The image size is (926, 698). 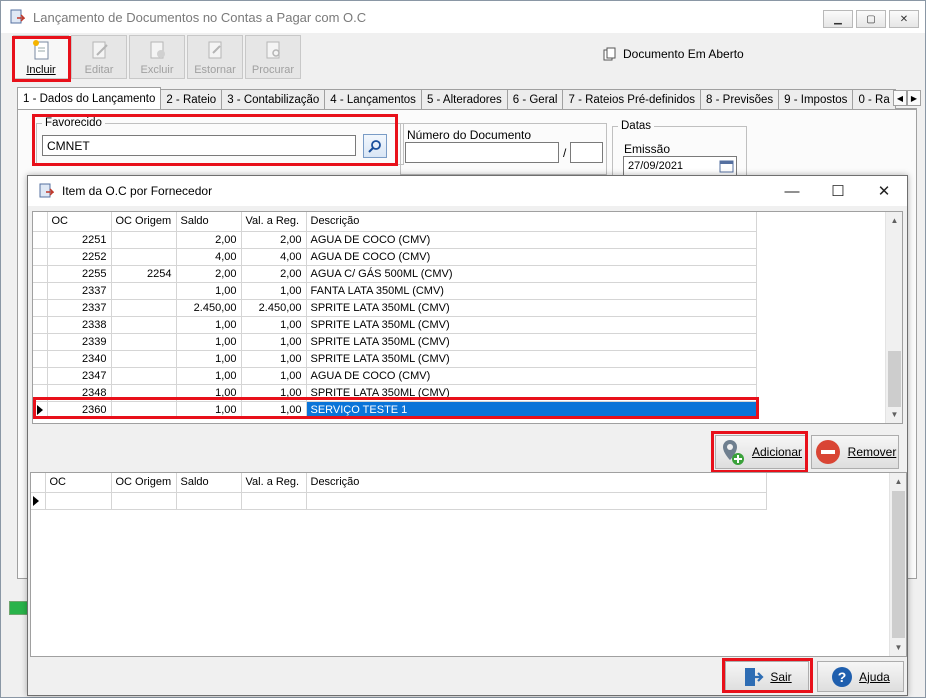 I want to click on val-reg-cell: 4,00, so click(x=274, y=257).